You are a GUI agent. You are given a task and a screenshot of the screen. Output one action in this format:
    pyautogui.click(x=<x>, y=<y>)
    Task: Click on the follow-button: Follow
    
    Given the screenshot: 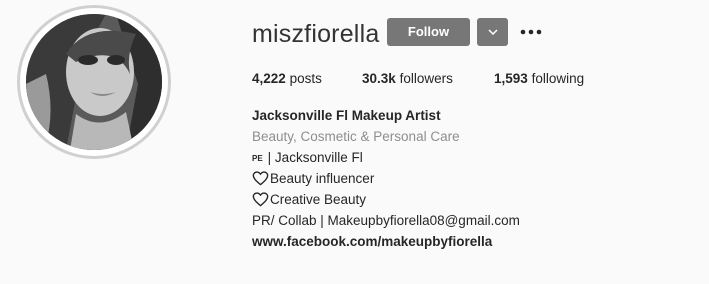 What is the action you would take?
    pyautogui.click(x=428, y=32)
    